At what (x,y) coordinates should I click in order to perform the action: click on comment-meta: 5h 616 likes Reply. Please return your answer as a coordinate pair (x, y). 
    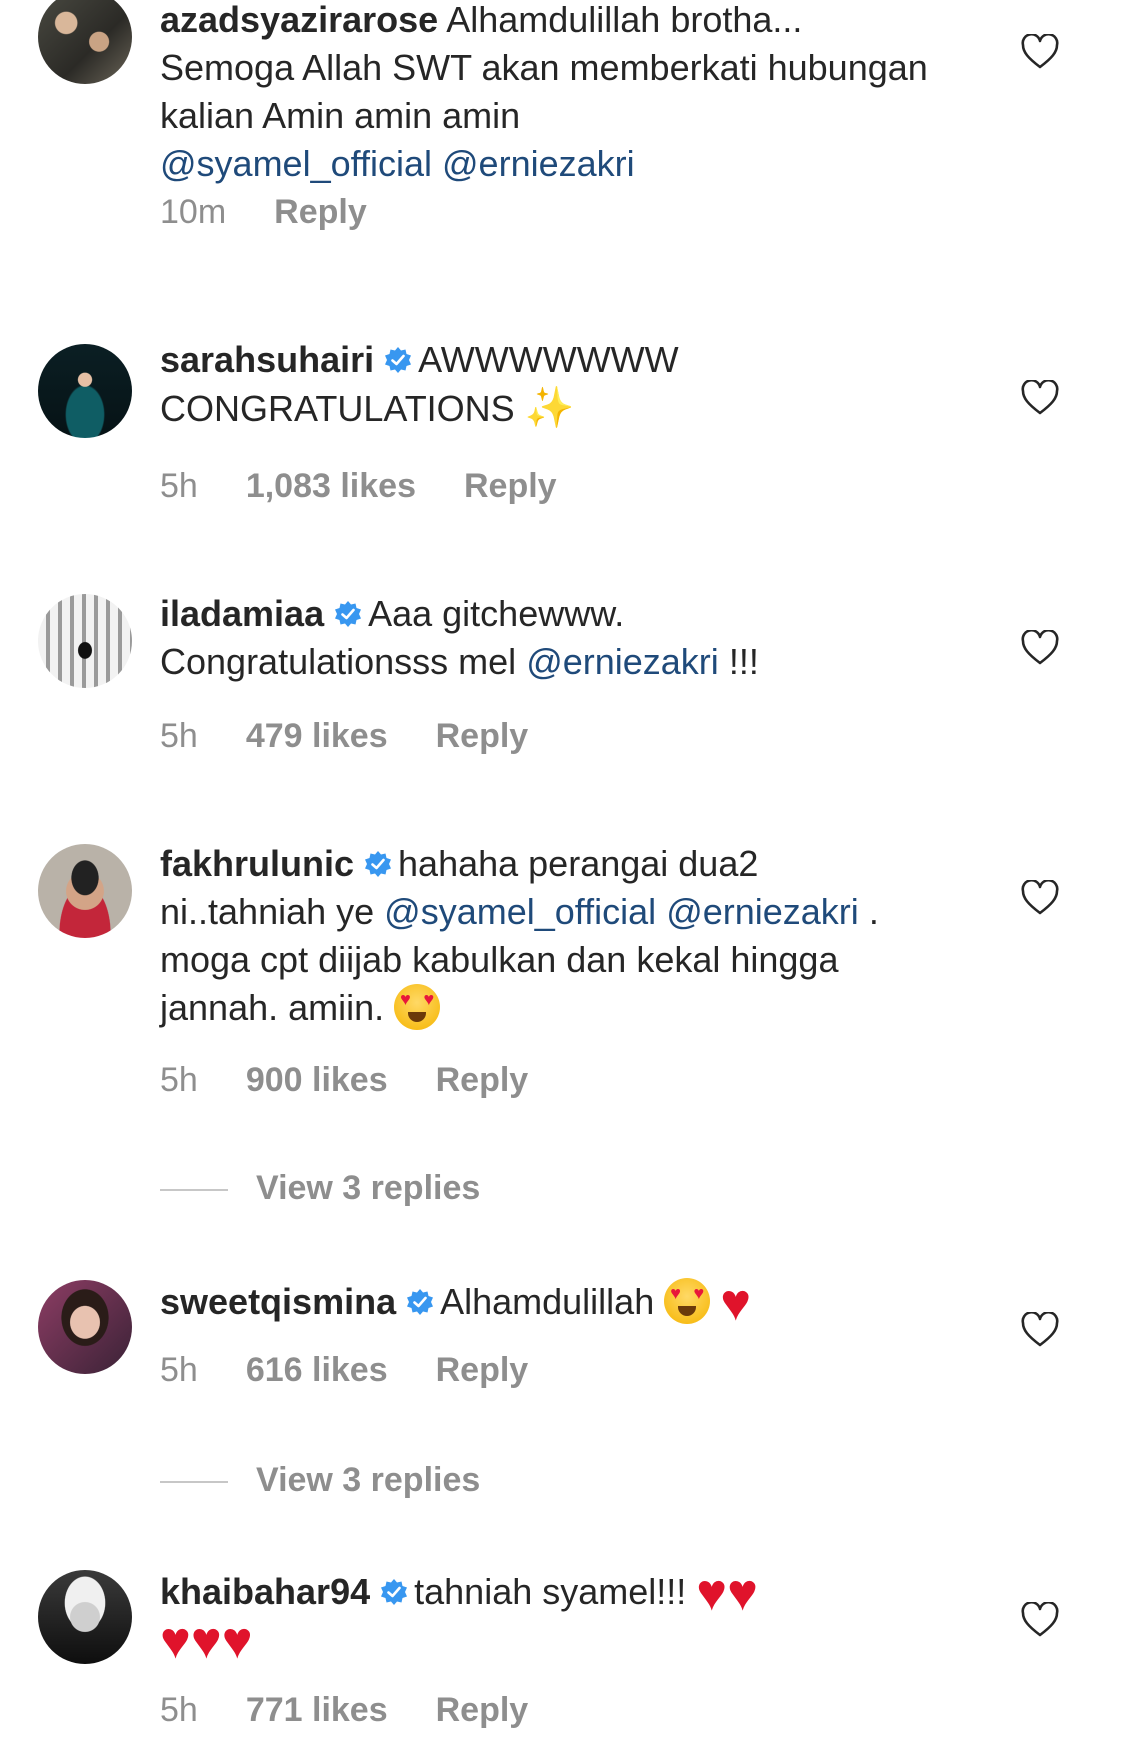
    Looking at the image, I should click on (368, 1370).